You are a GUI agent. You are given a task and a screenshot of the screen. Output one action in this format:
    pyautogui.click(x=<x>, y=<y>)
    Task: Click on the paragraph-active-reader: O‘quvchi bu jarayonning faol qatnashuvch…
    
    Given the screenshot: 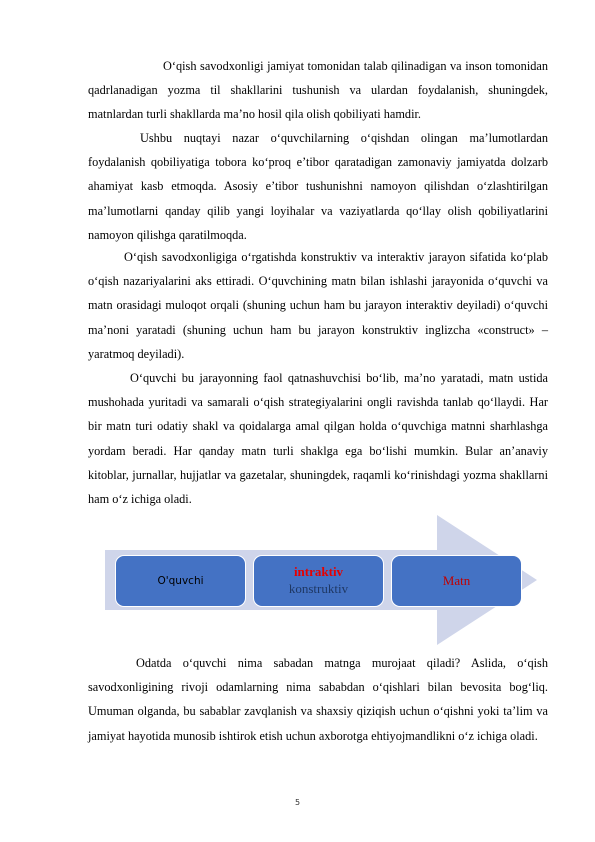 What is the action you would take?
    pyautogui.click(x=318, y=438)
    